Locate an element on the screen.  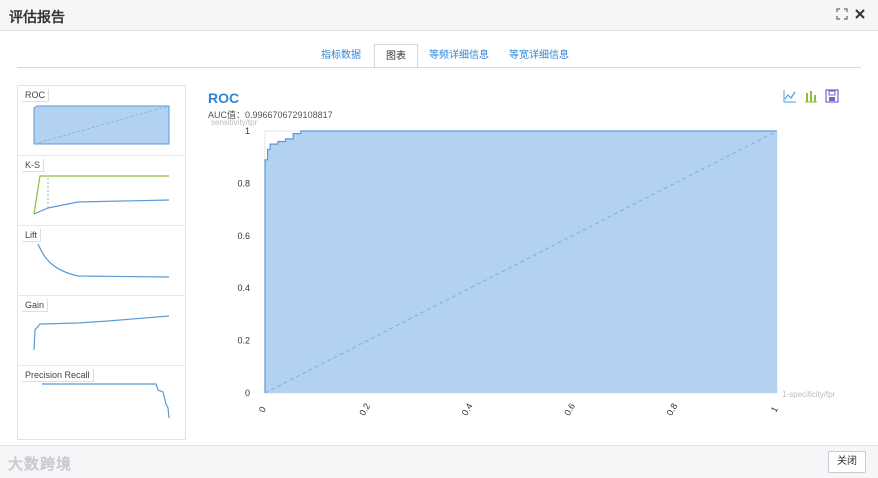
y-tick-label: 0 is located at coordinates (247, 393).